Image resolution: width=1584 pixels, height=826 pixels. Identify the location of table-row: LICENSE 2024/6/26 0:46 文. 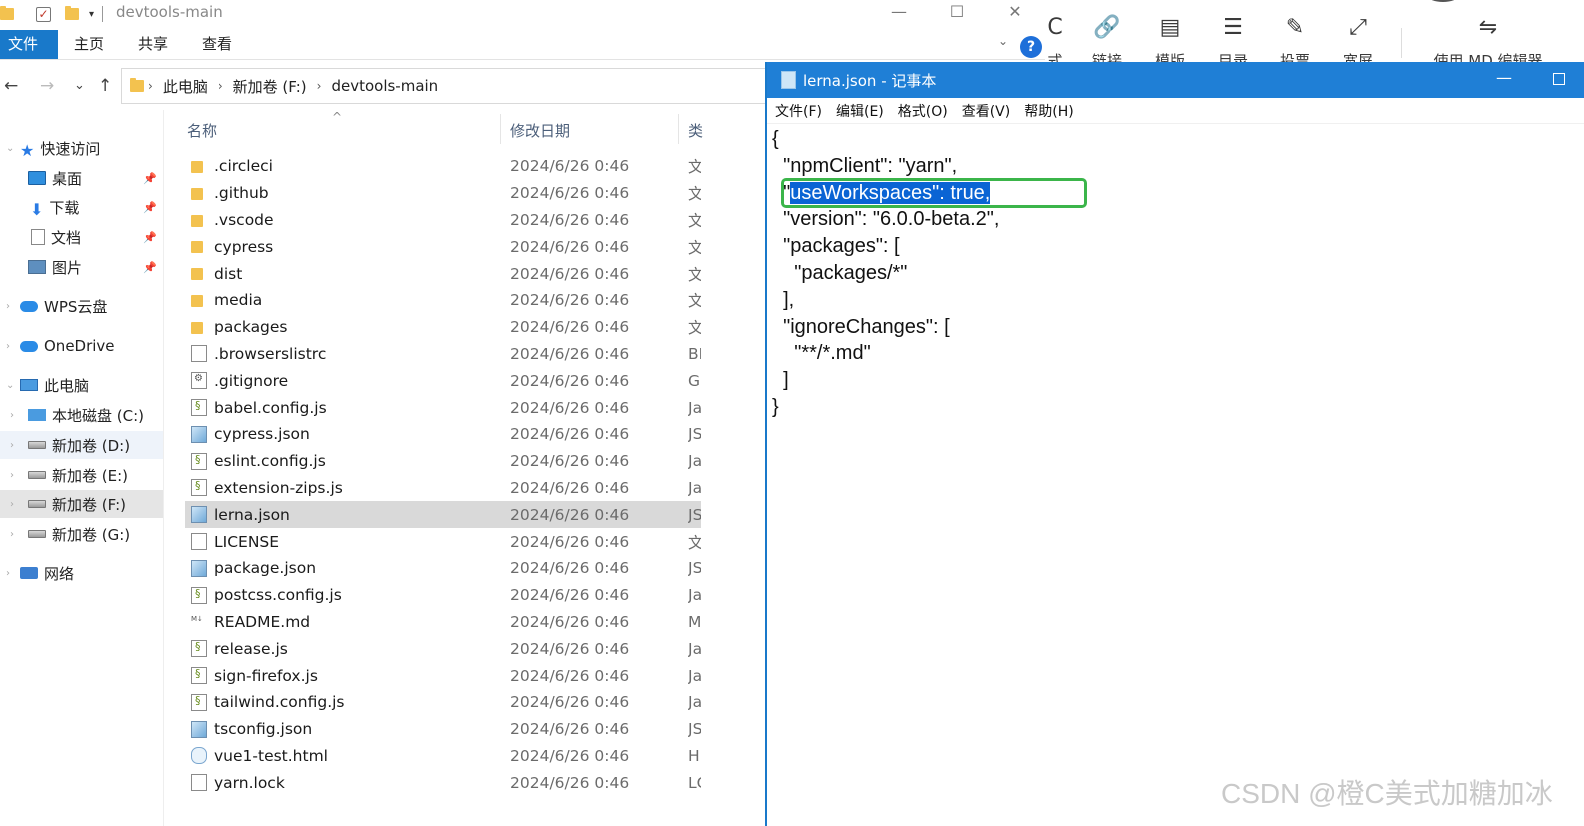
(443, 541).